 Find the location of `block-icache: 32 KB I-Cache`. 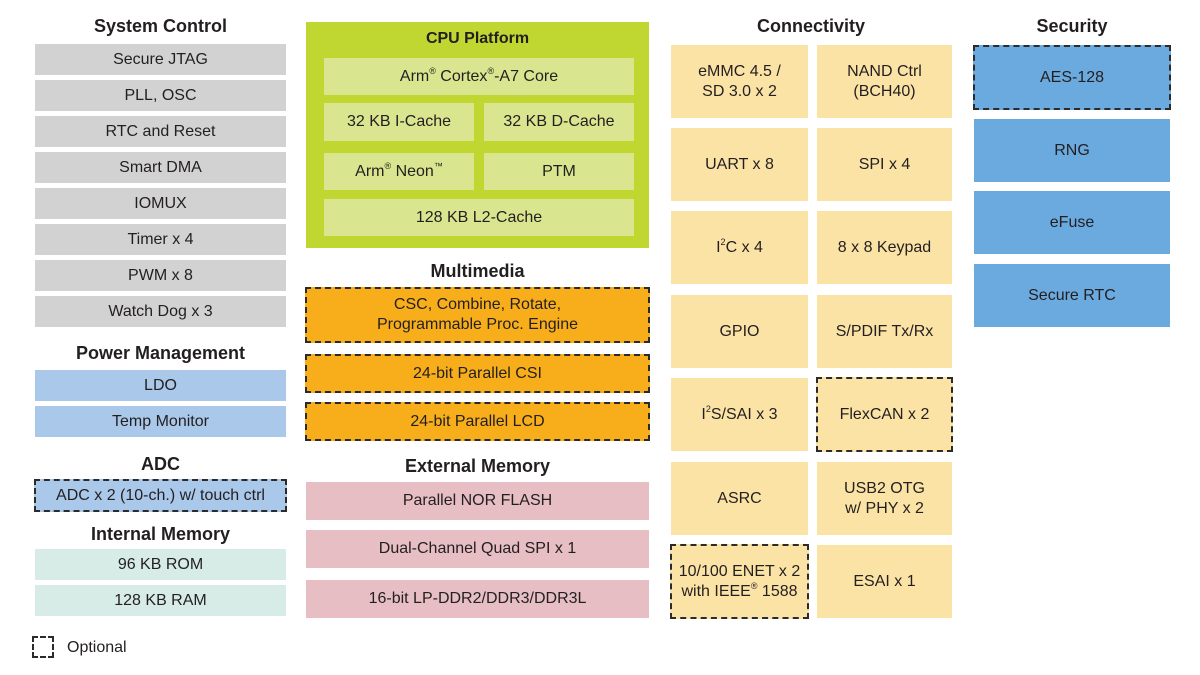

block-icache: 32 KB I-Cache is located at coordinates (399, 122).